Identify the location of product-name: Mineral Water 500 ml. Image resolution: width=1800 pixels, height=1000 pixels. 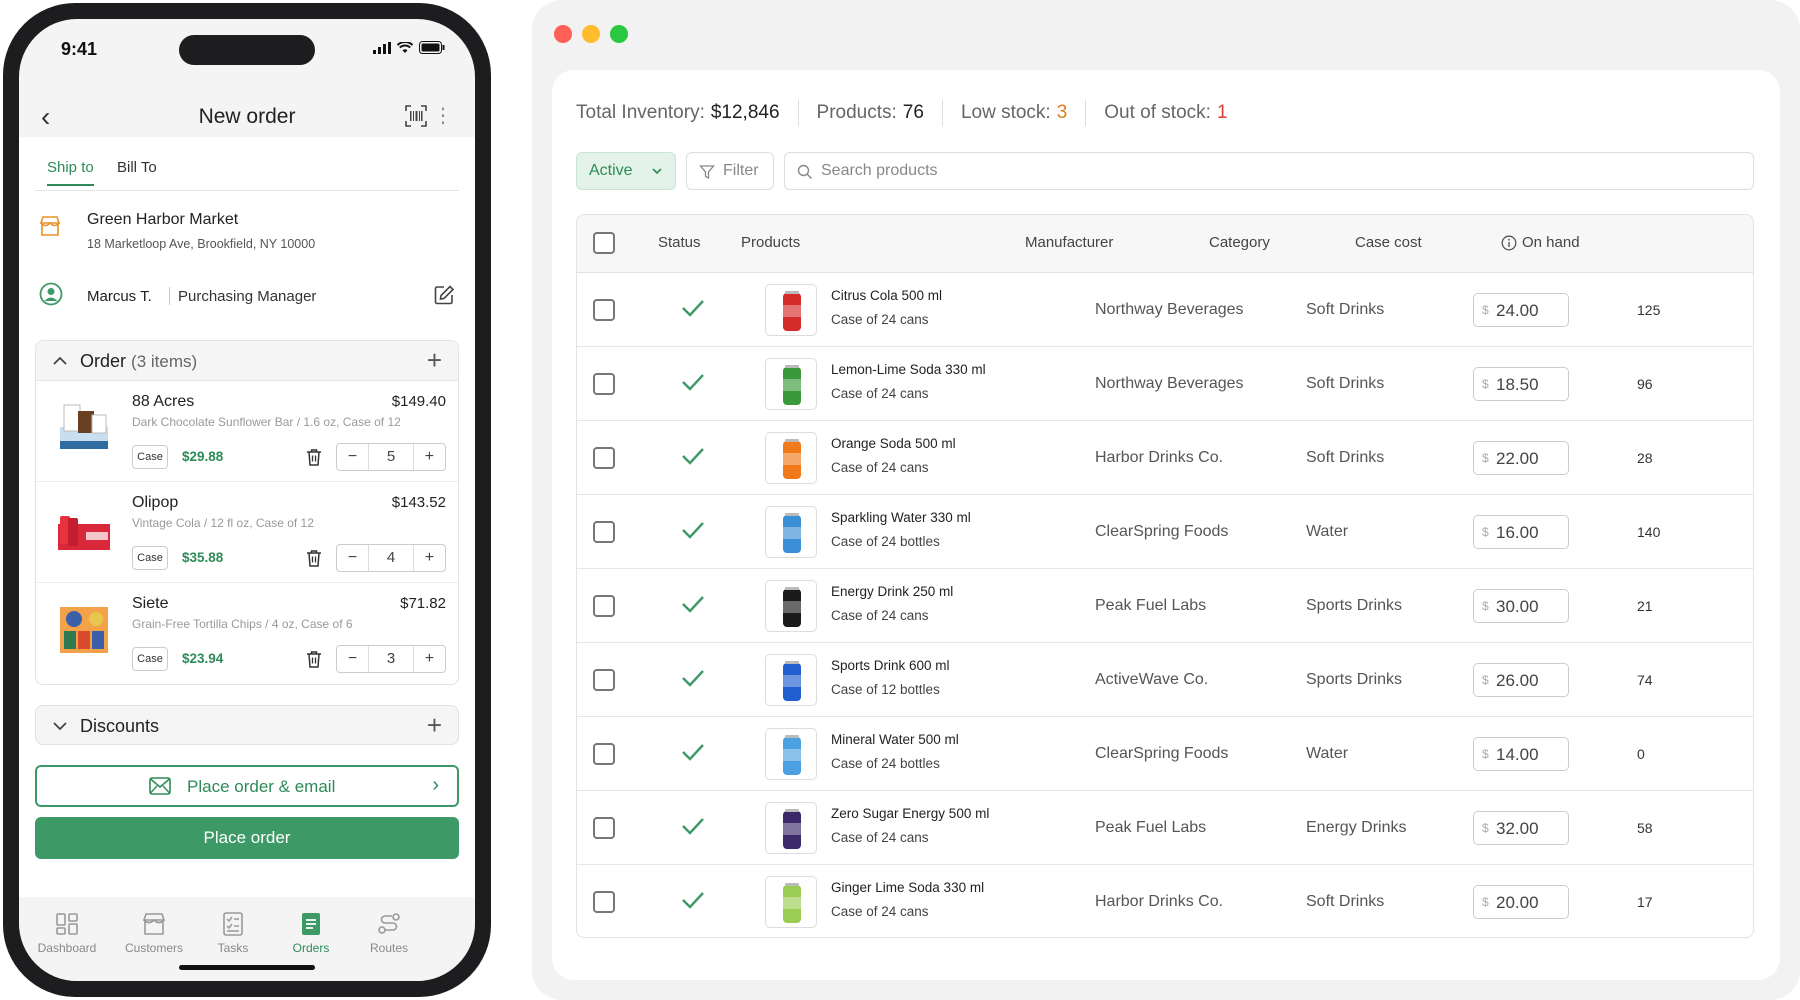
(895, 739).